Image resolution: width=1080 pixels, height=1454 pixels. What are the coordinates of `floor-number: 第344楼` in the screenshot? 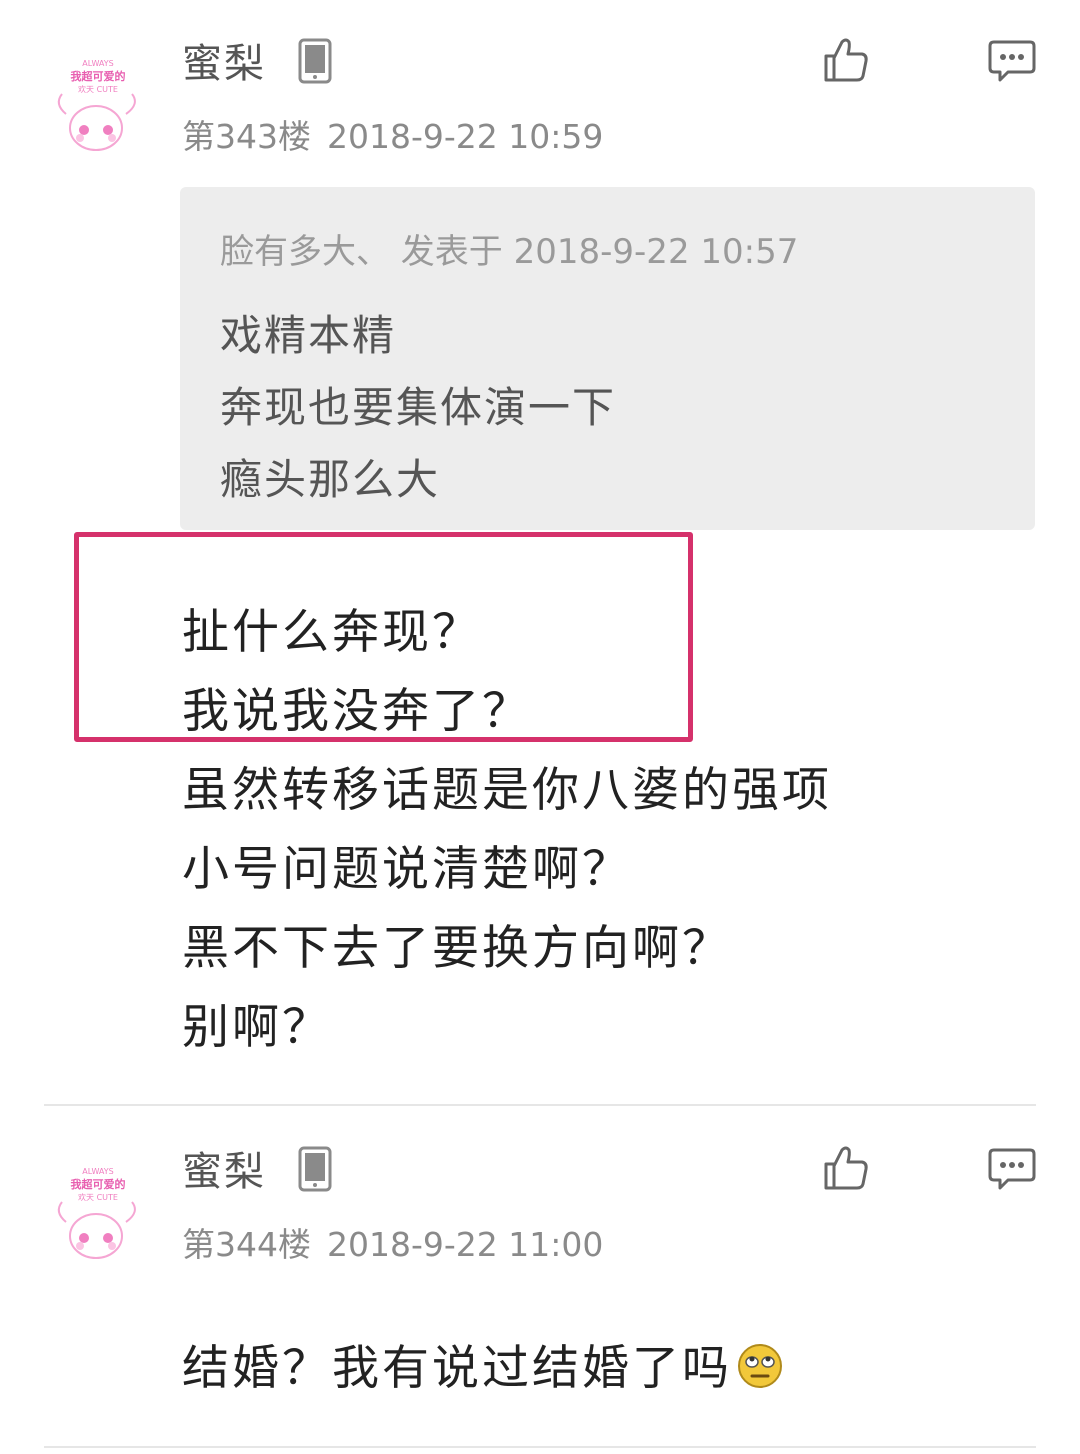 It's located at (246, 1244).